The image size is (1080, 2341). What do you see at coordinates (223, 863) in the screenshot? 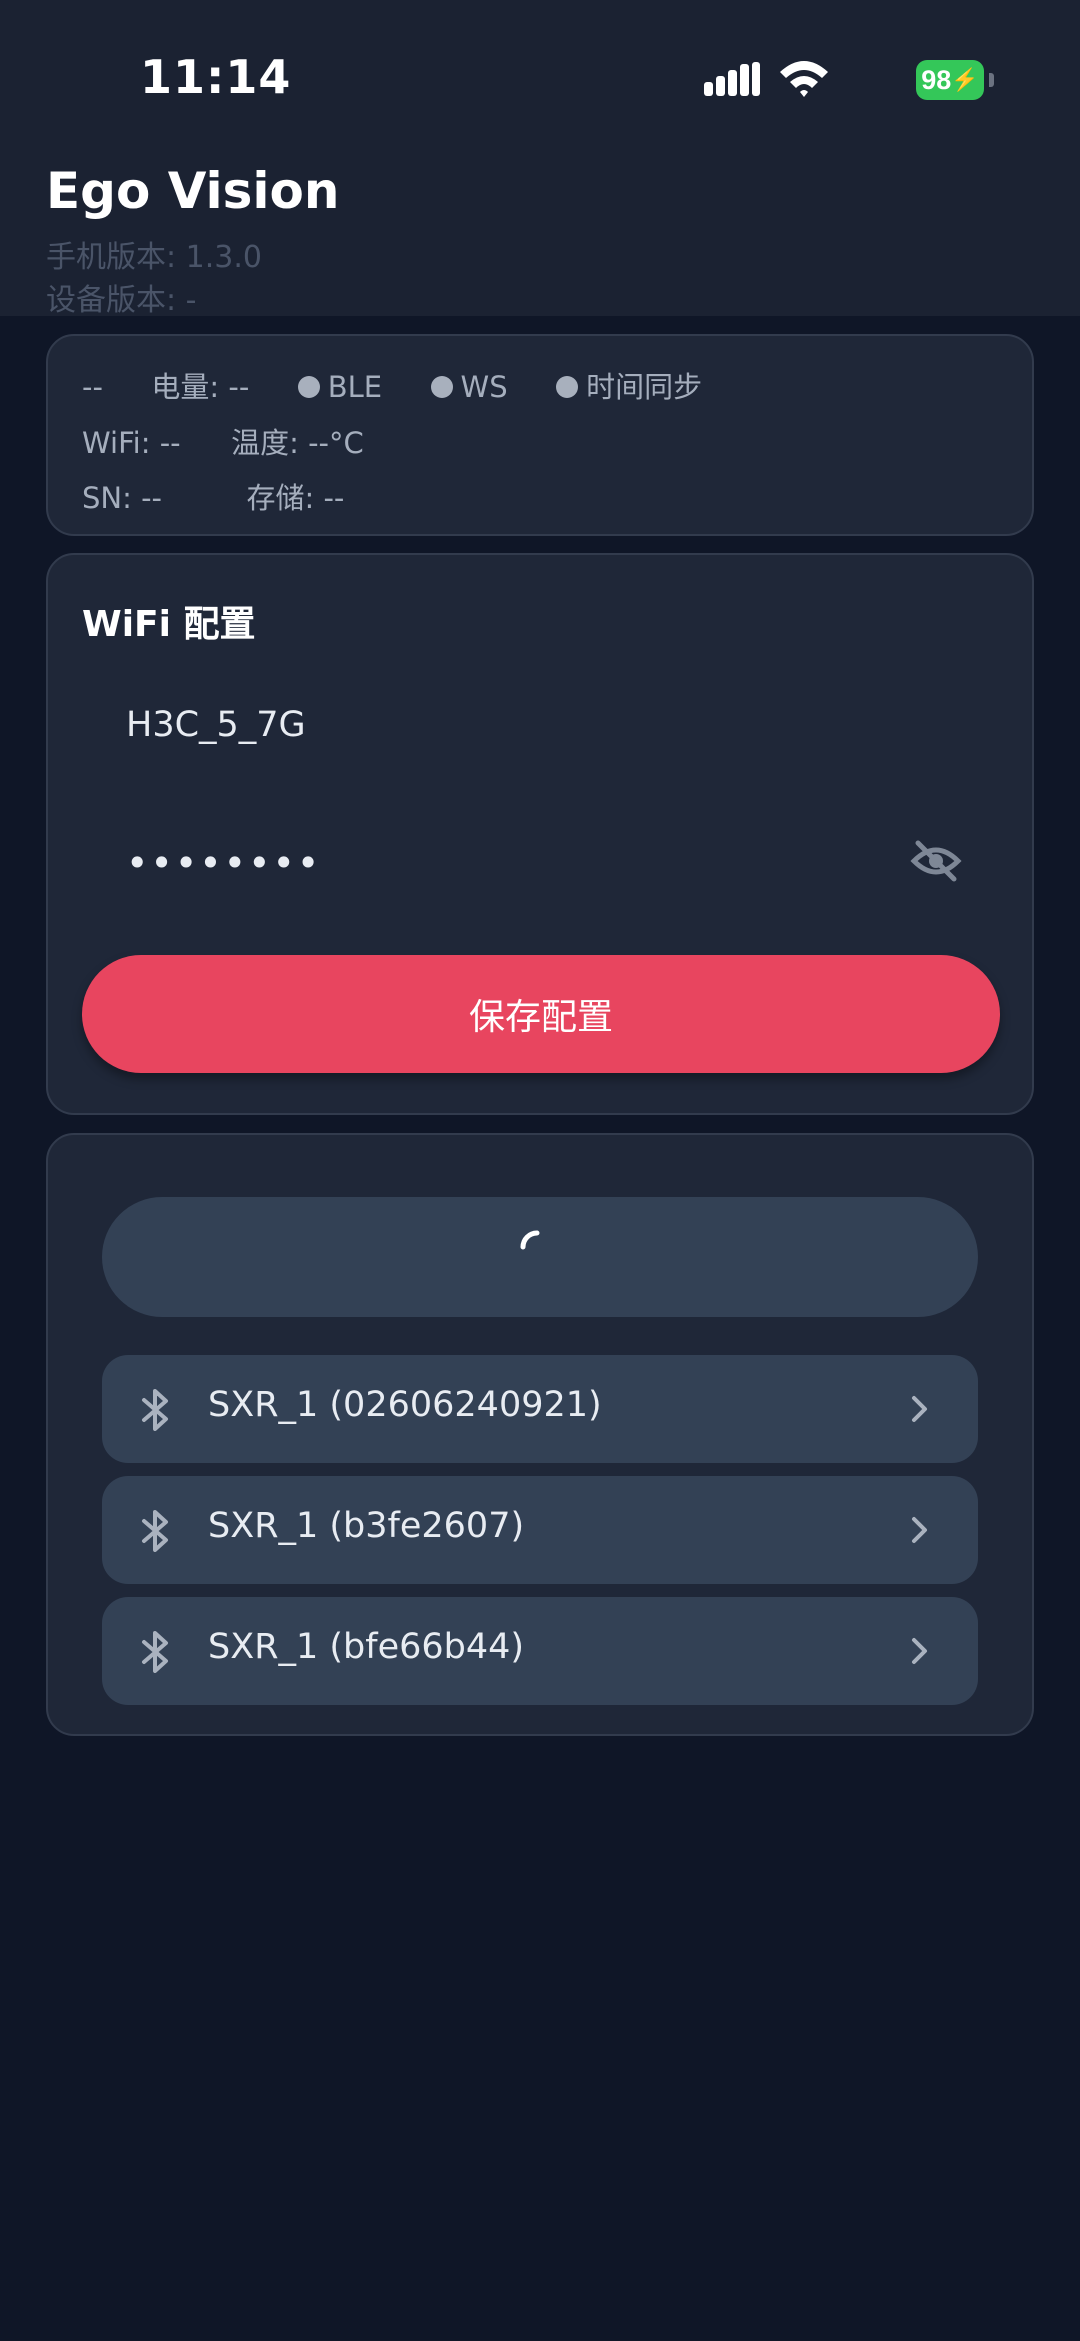
I see `password-input: ••••••••` at bounding box center [223, 863].